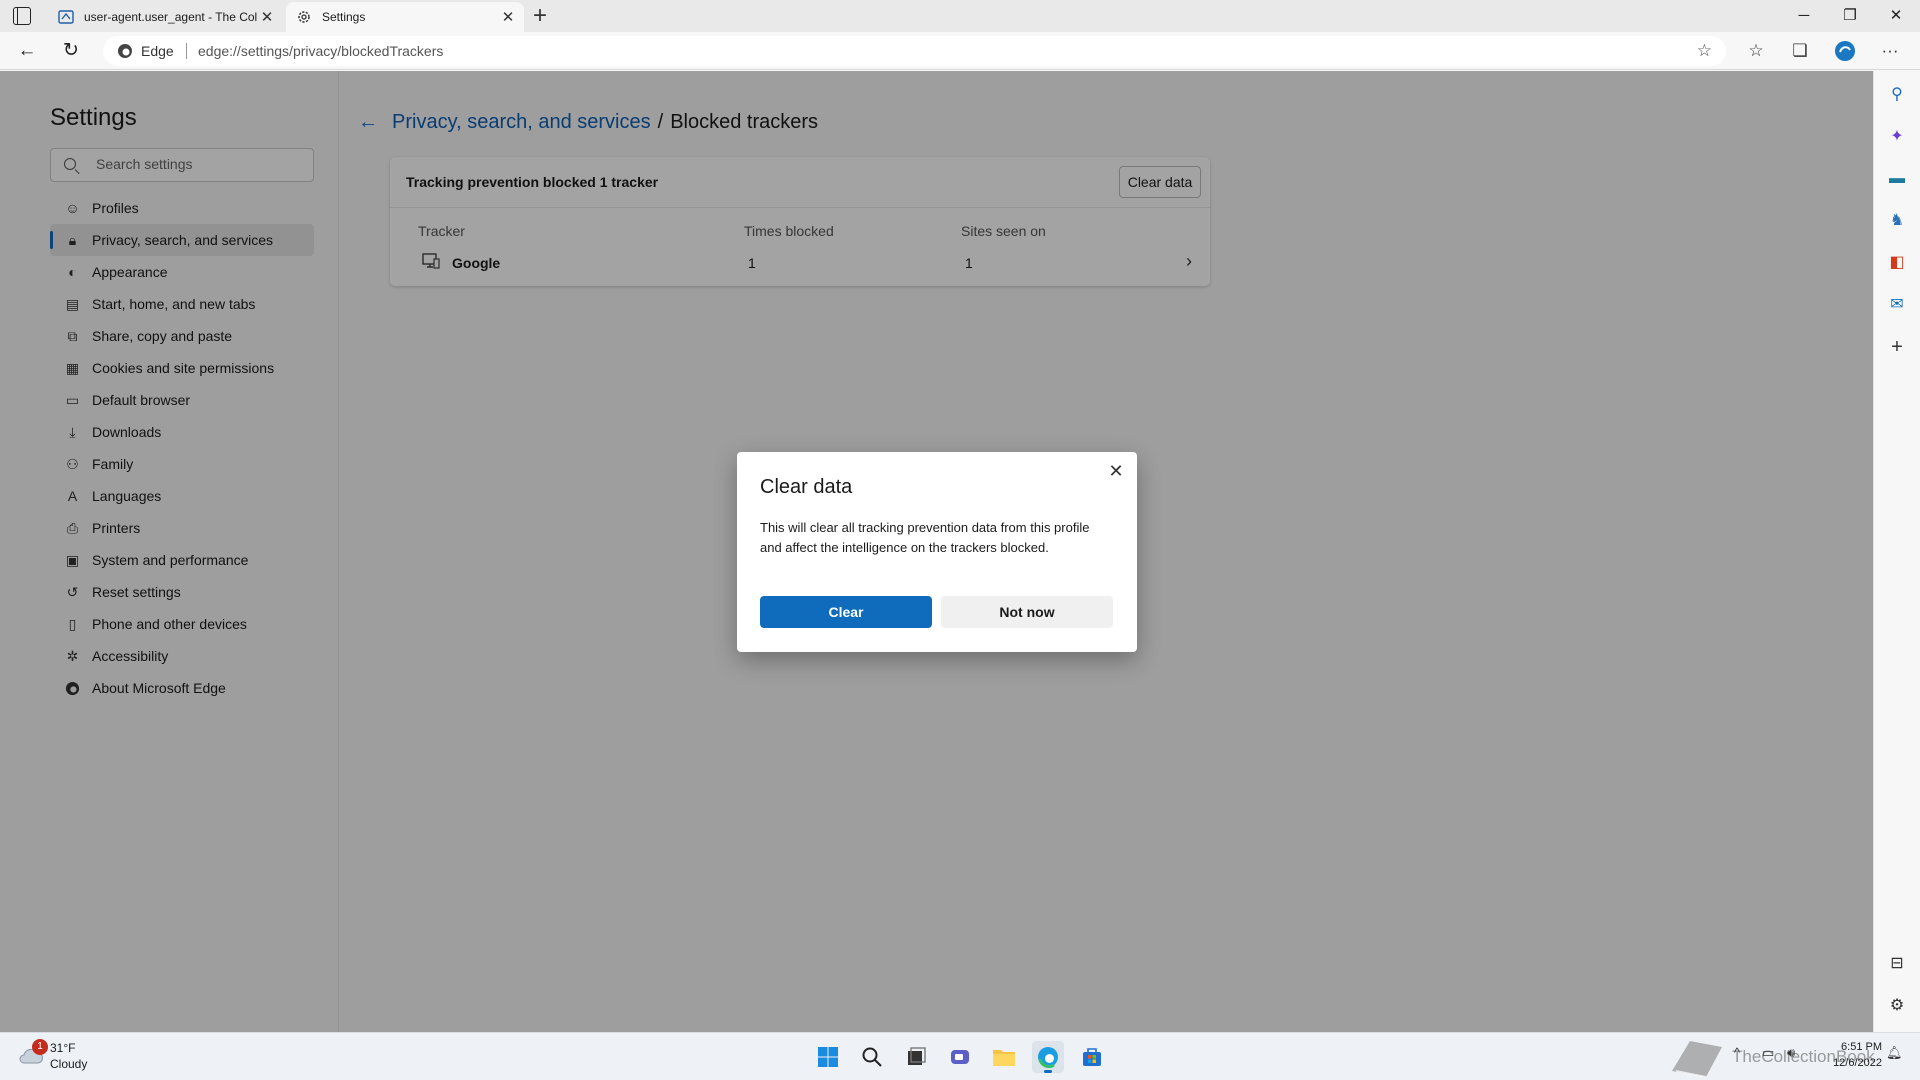 This screenshot has width=1920, height=1080. I want to click on volume-icon: 🔊︎, so click(1791, 1053).